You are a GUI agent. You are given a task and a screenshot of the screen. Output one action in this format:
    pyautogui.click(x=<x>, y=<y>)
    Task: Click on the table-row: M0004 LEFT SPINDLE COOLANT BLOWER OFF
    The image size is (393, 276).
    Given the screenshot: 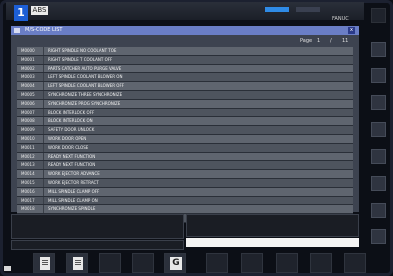 What is the action you would take?
    pyautogui.click(x=185, y=86)
    